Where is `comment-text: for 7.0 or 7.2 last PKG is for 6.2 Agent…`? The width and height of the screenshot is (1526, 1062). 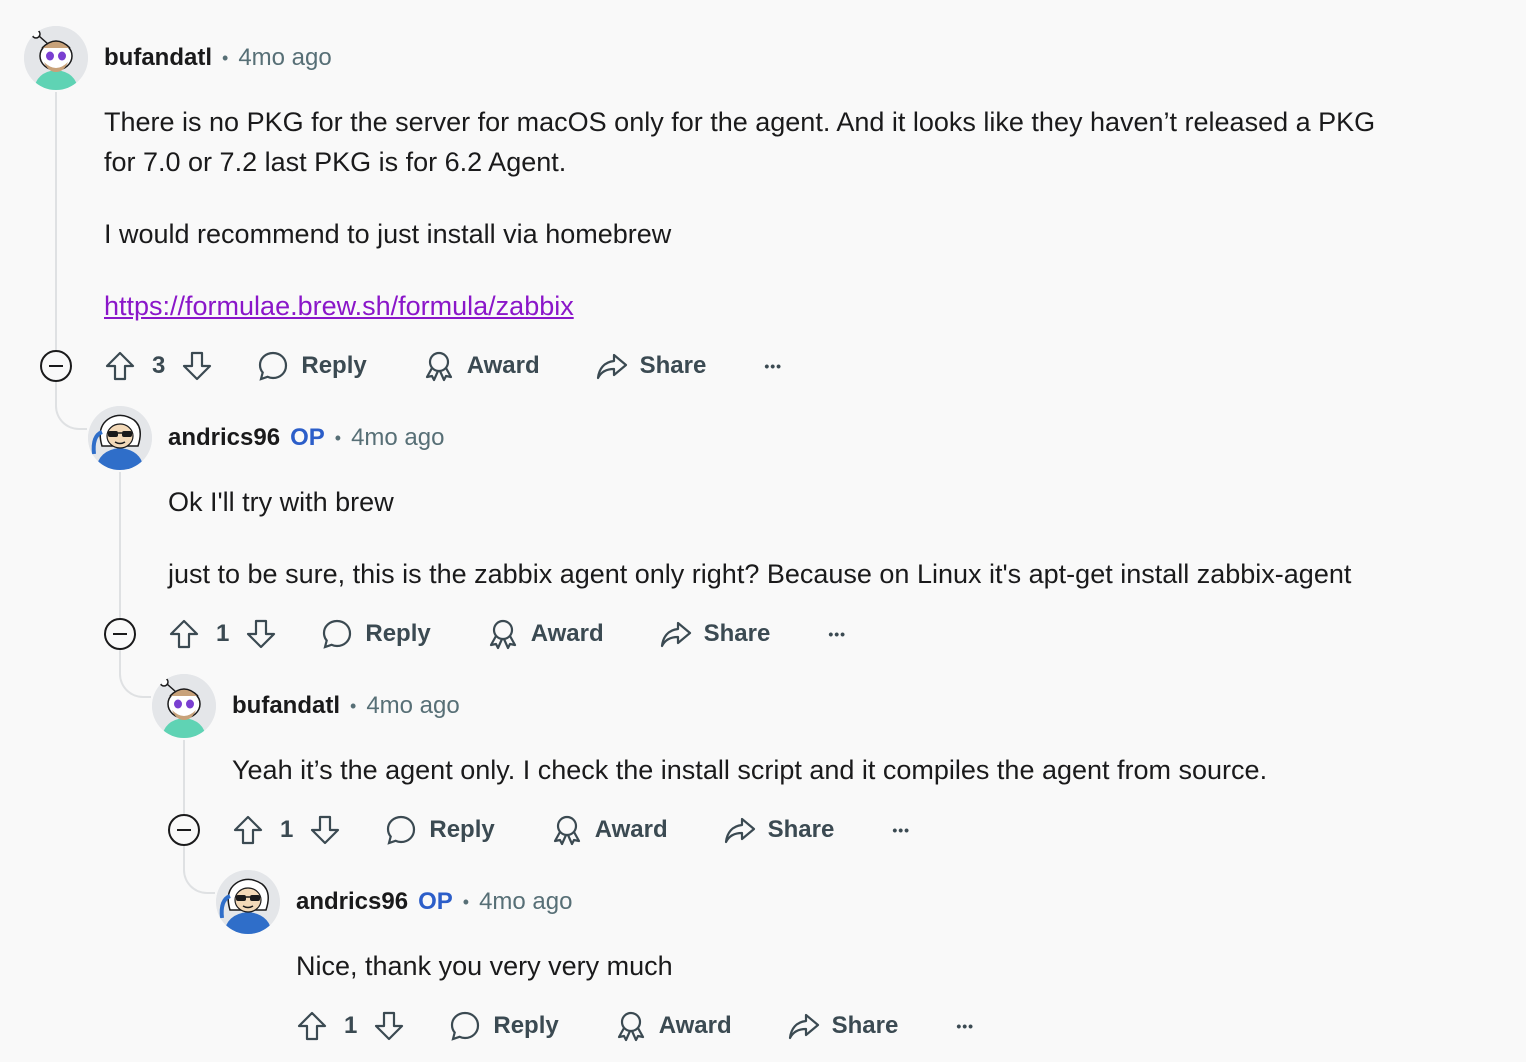 comment-text: for 7.0 or 7.2 last PKG is for 6.2 Agent… is located at coordinates (335, 162).